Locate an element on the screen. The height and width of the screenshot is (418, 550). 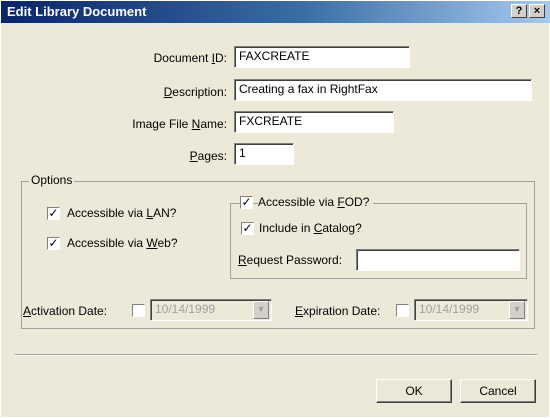
expiration-date-dropdown-icon: ▼ is located at coordinates (517, 310).